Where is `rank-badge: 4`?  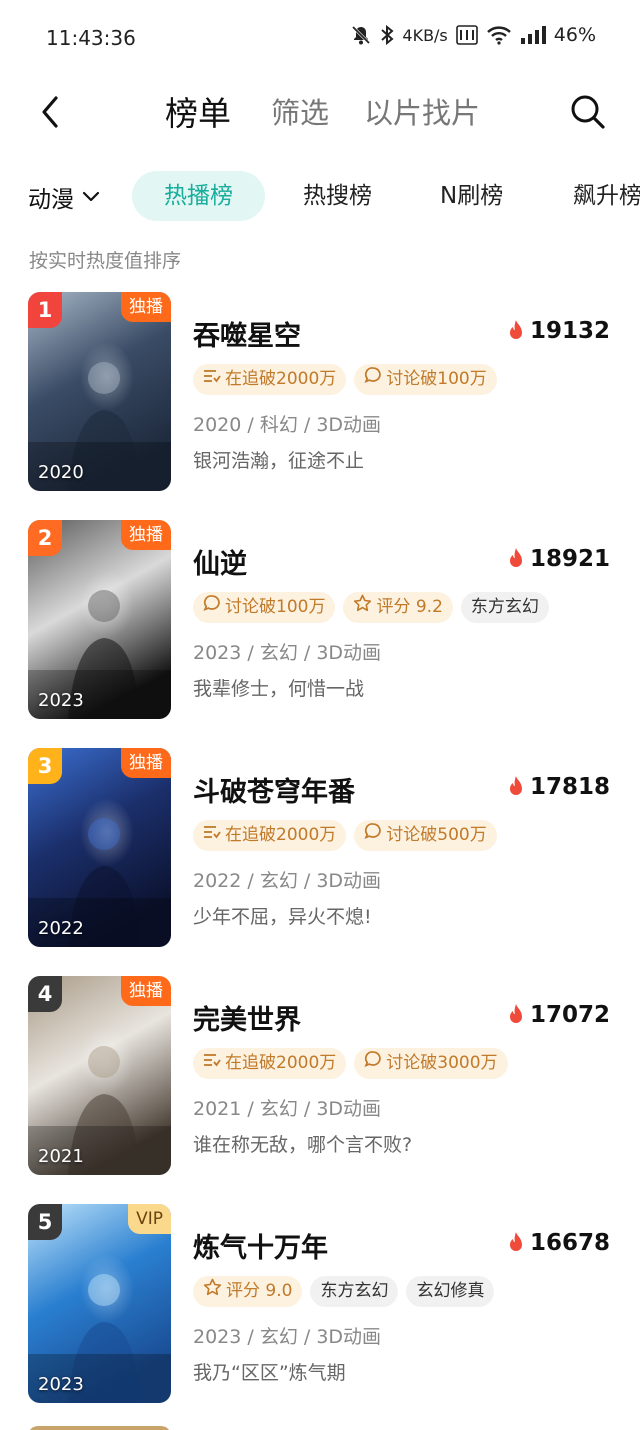
rank-badge: 4 is located at coordinates (45, 994).